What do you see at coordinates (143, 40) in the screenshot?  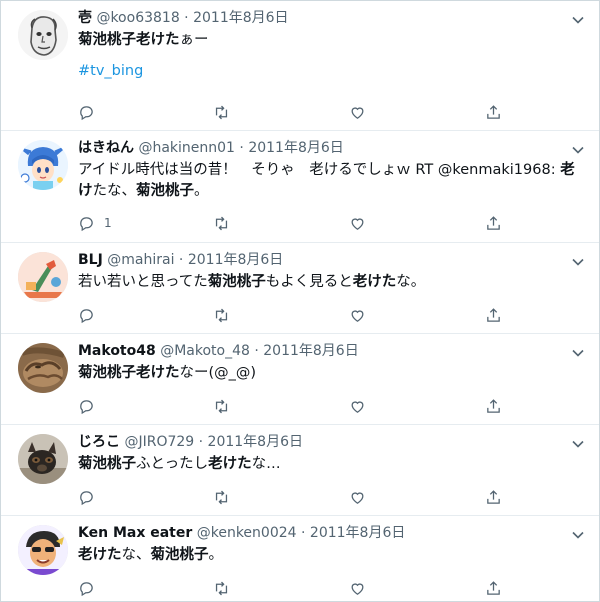 I see `tweet-text: 菊池桃子老けたぁー` at bounding box center [143, 40].